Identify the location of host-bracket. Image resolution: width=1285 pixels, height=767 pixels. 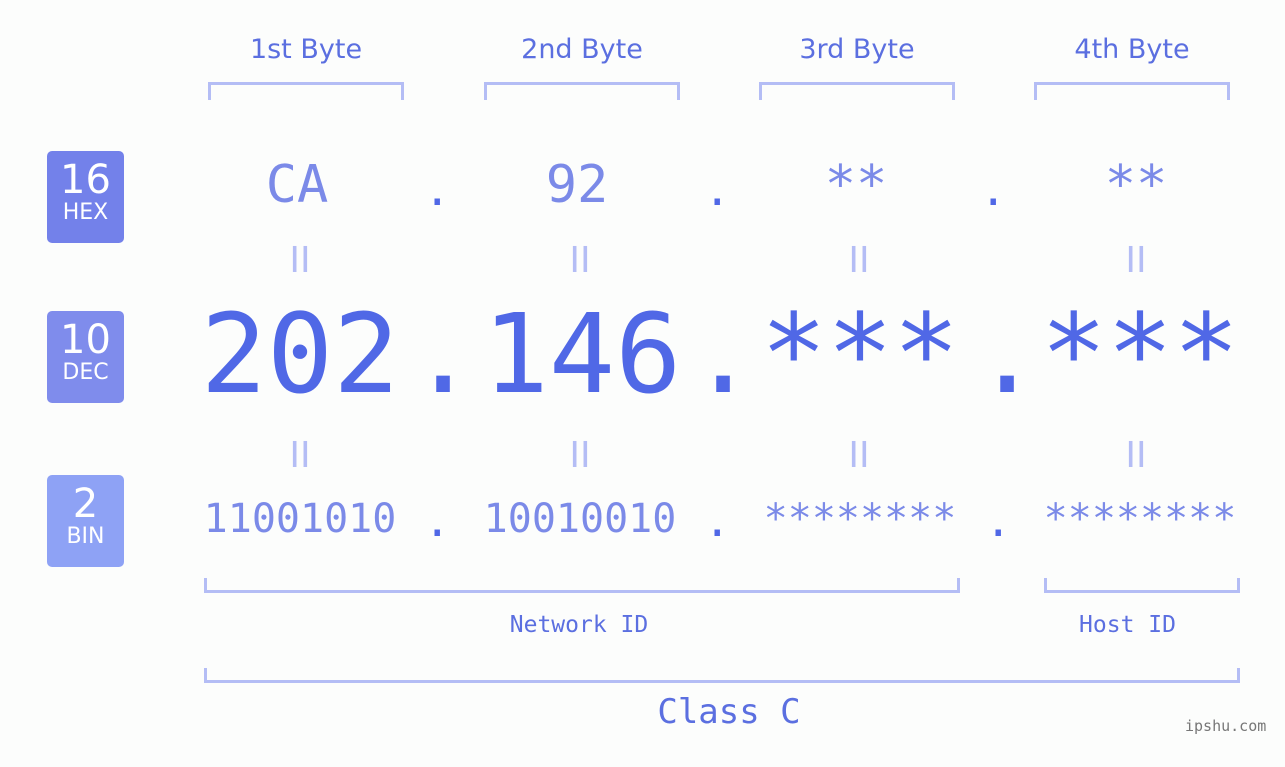
(1142, 585).